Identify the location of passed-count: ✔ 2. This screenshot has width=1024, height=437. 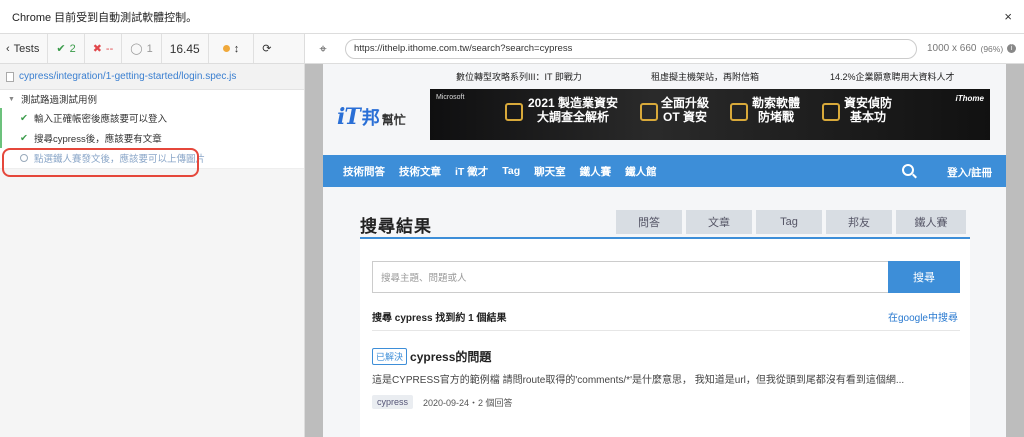
(66, 48).